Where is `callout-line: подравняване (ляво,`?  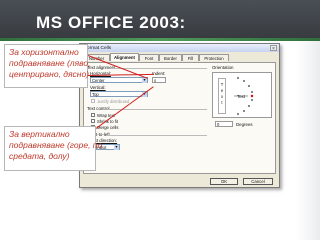
callout-line: подравняване (ляво, is located at coordinates (50, 63).